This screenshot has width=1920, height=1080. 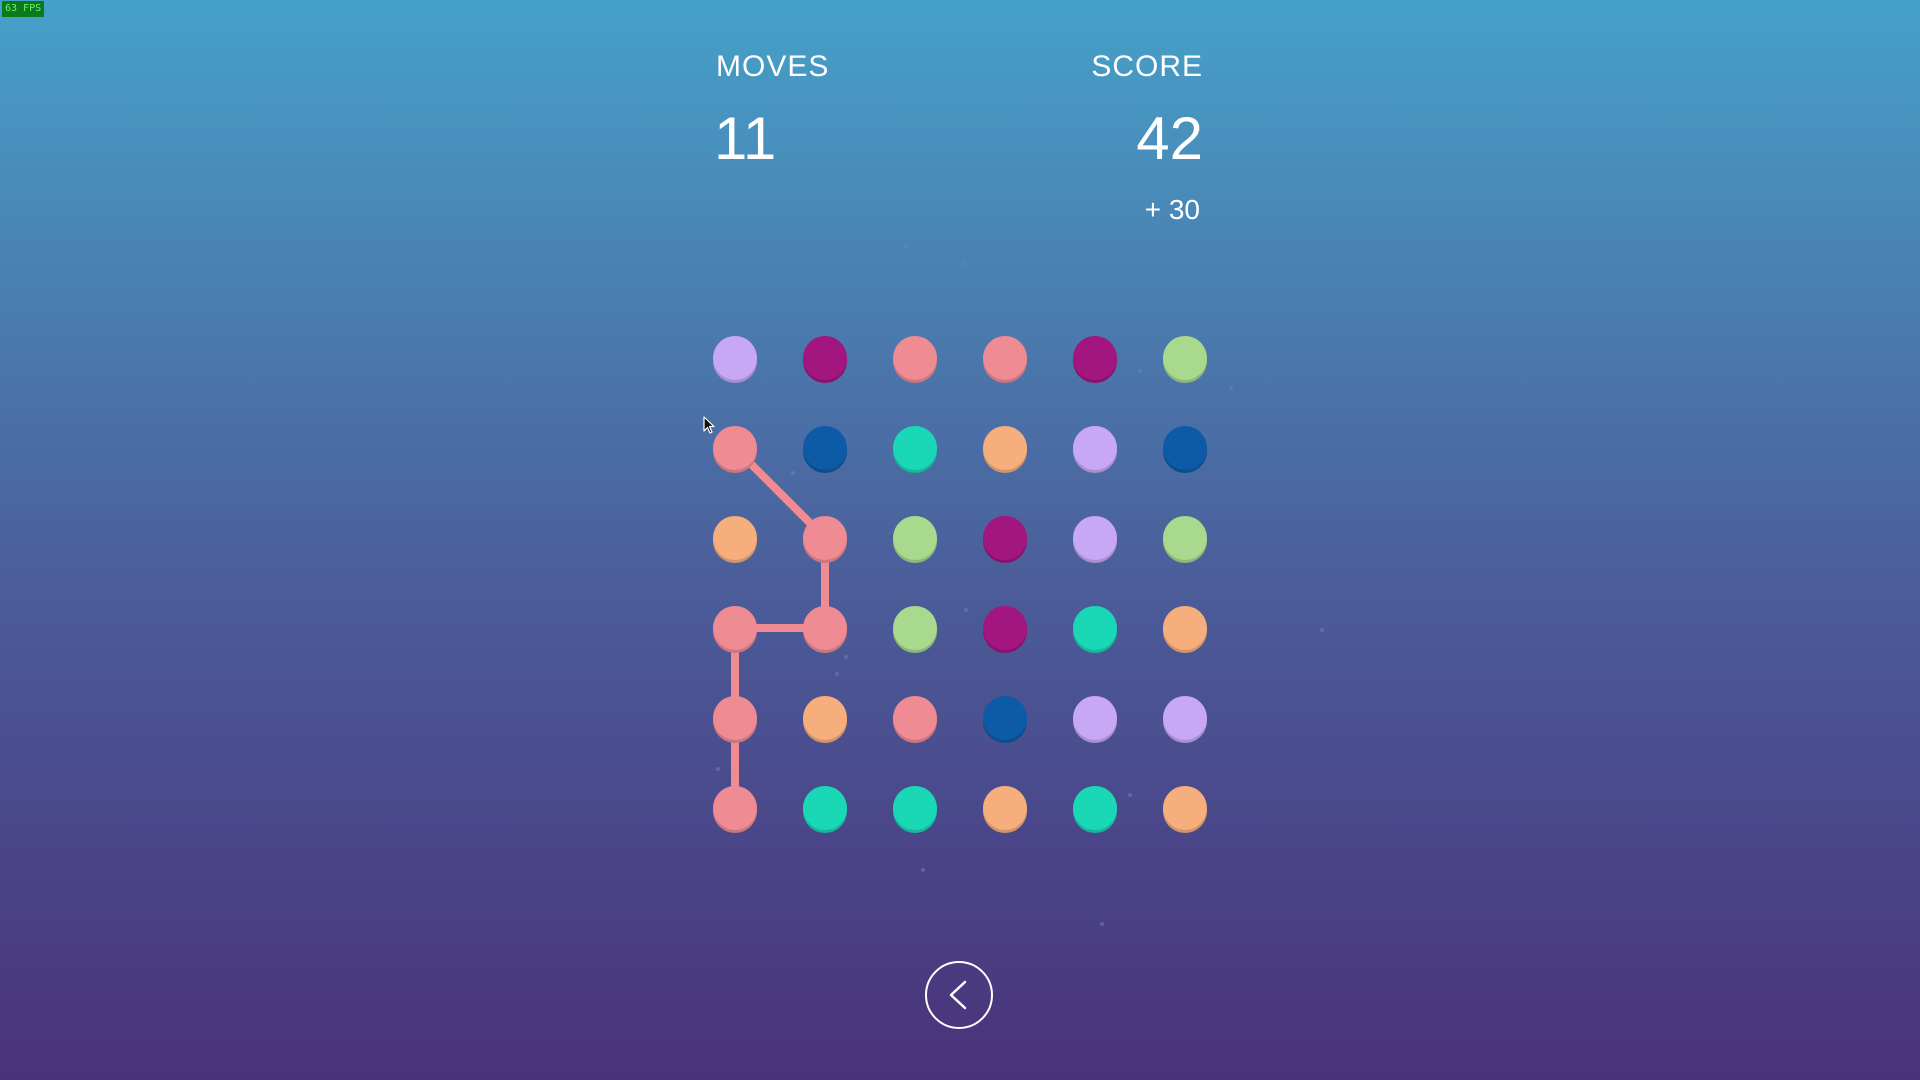 I want to click on back-button, so click(x=959, y=995).